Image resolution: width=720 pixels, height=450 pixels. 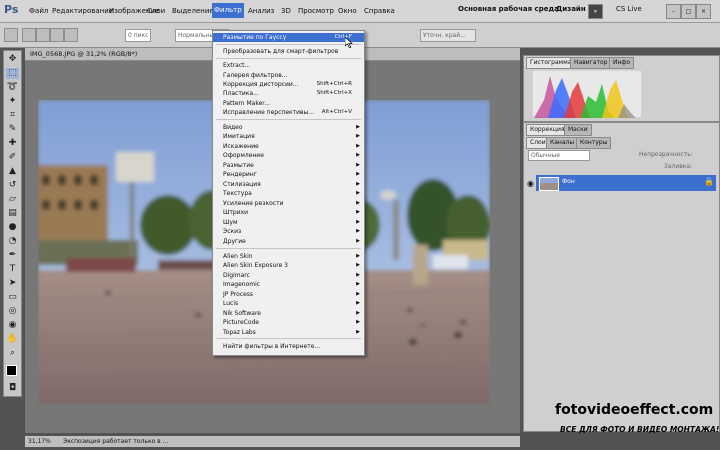 What do you see at coordinates (12, 157) in the screenshot?
I see `brush-tool-icon: ✐` at bounding box center [12, 157].